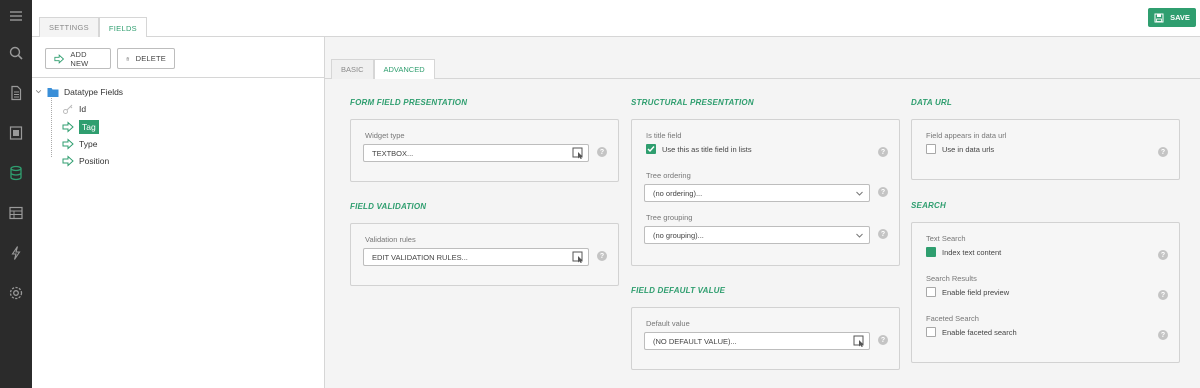 The image size is (1200, 388). I want to click on section-title-data-url: DATA URL, so click(931, 102).